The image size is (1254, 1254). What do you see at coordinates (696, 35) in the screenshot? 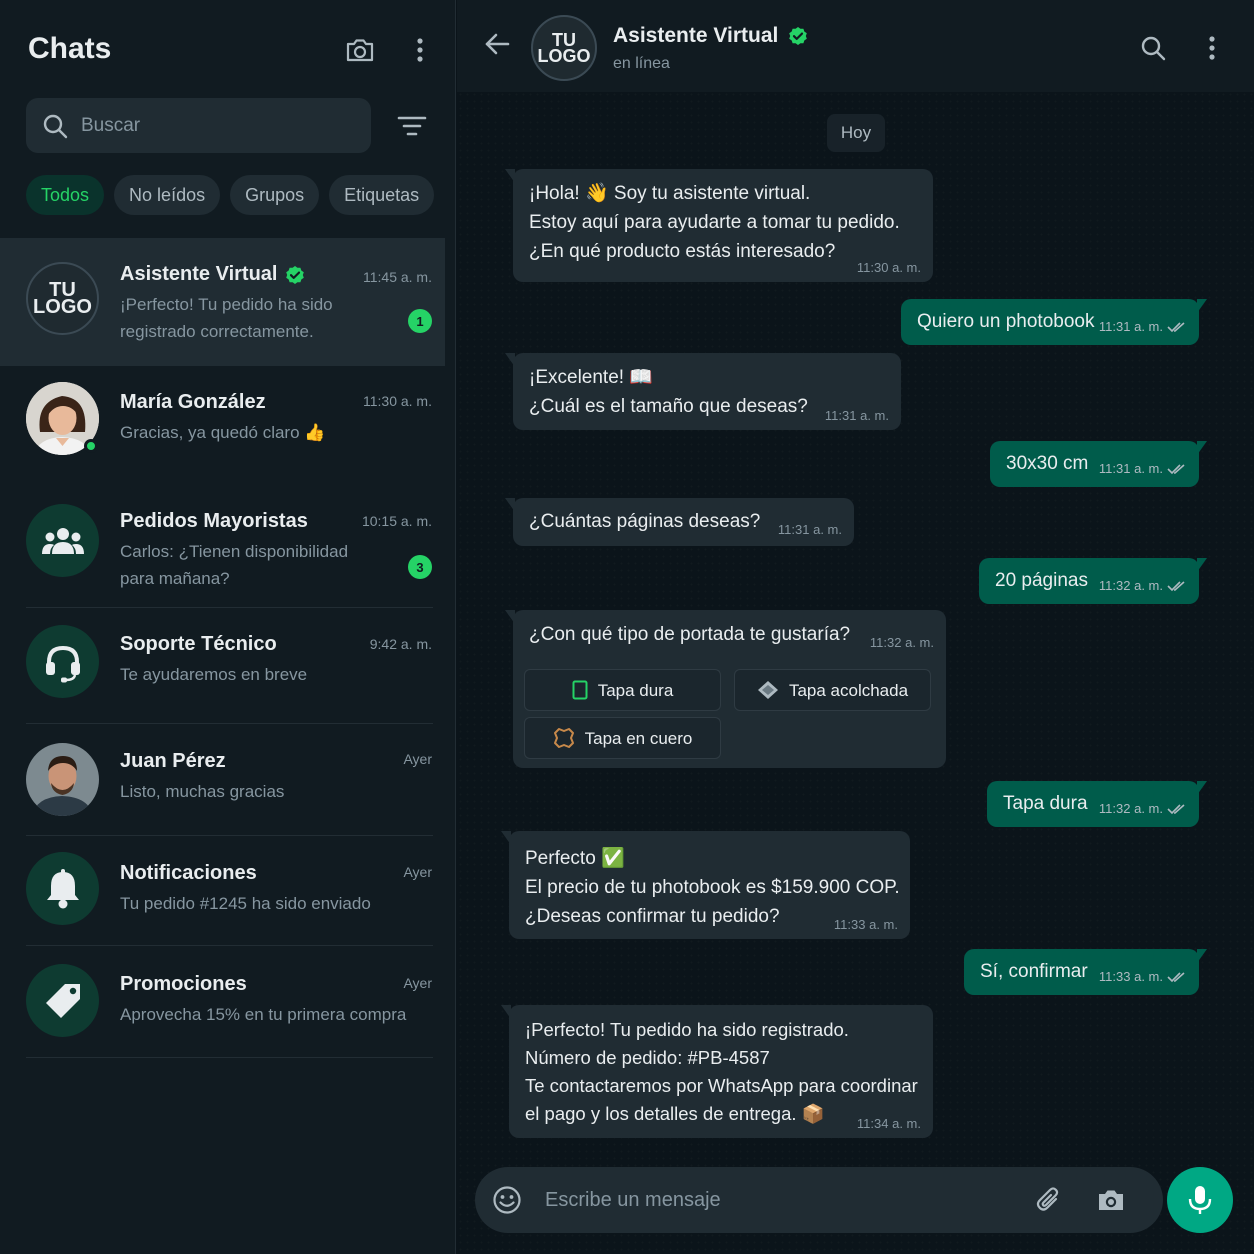
I see `contact-name-text: Asistente Virtual` at bounding box center [696, 35].